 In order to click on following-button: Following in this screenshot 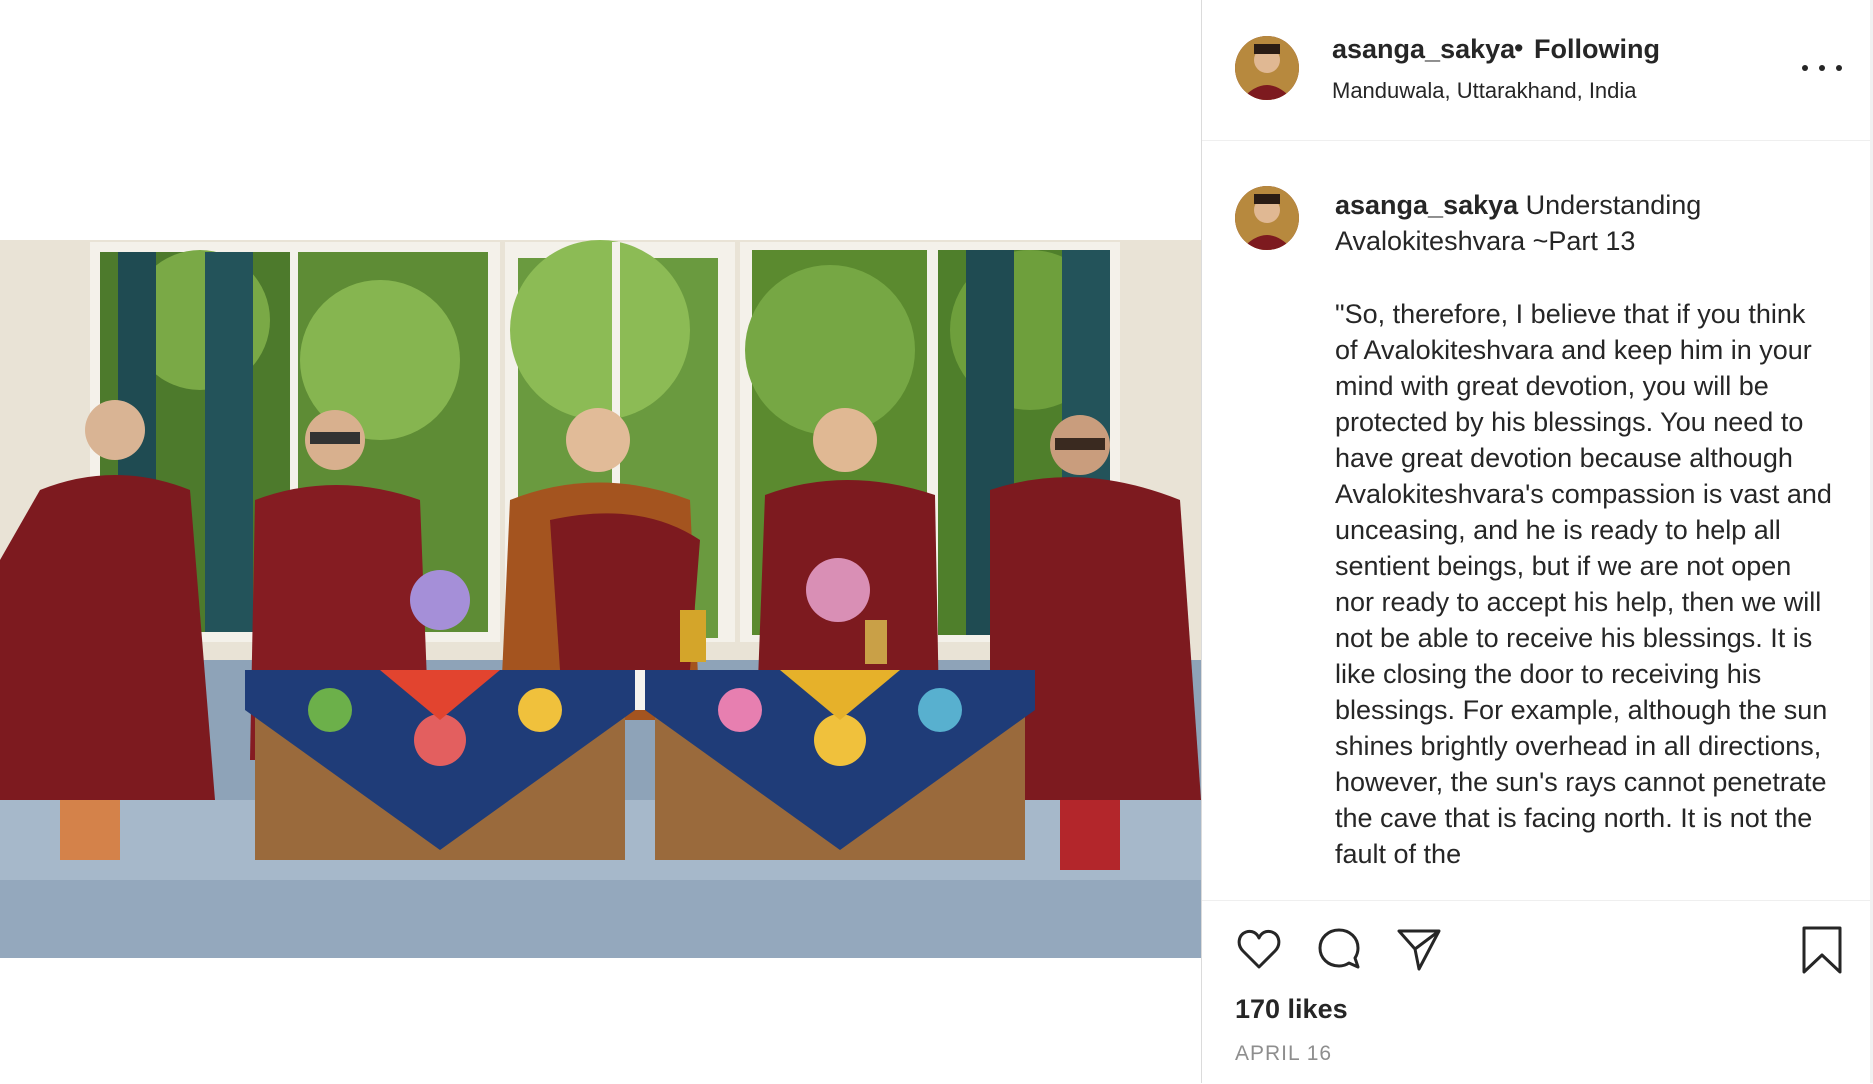, I will do `click(1597, 49)`.